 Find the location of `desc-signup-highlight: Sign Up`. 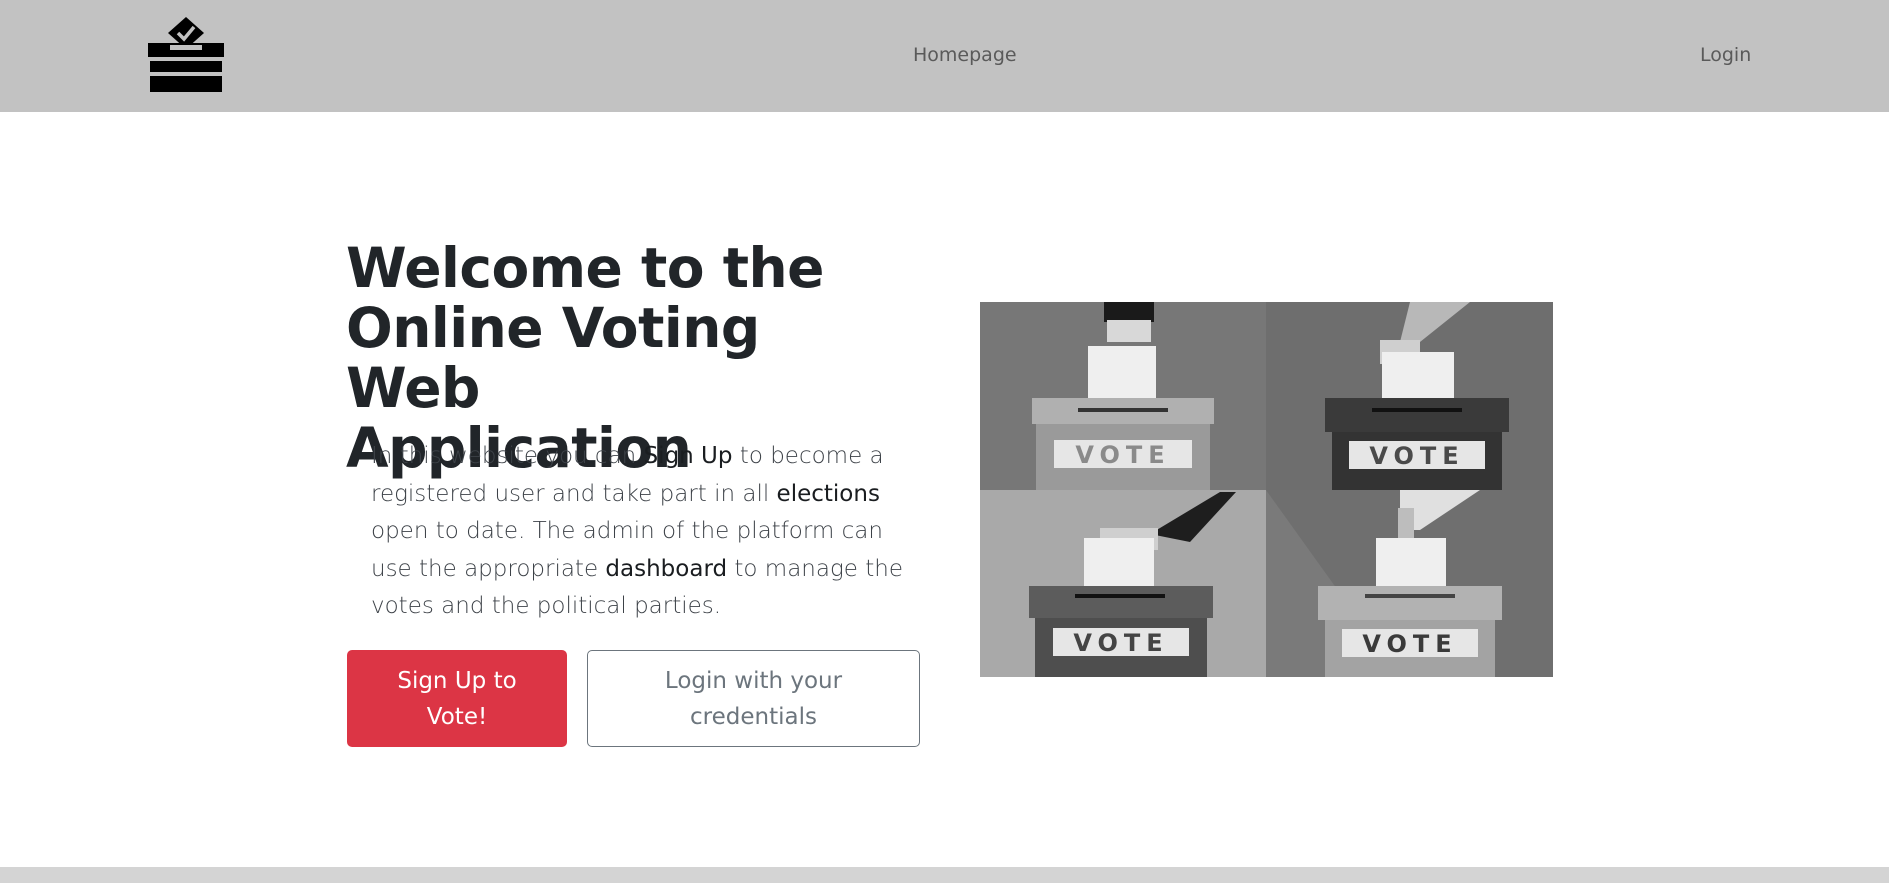

desc-signup-highlight: Sign Up is located at coordinates (688, 456).